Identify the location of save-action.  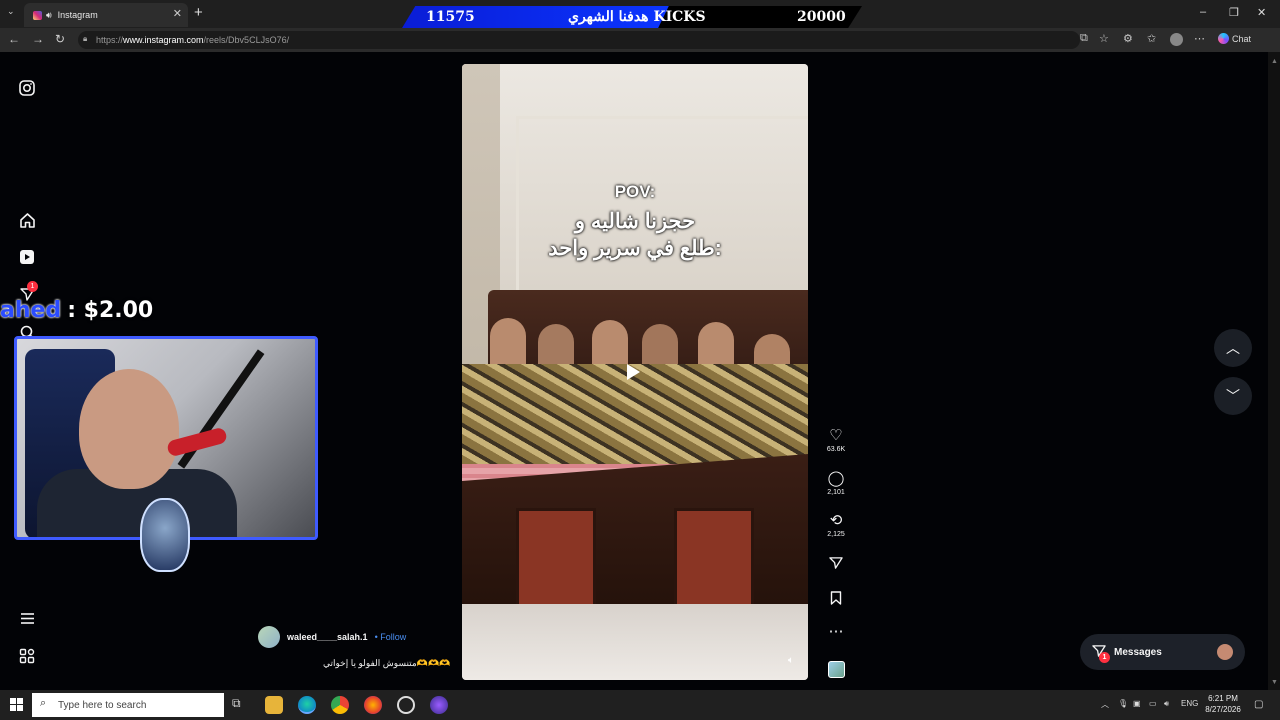
(836, 600).